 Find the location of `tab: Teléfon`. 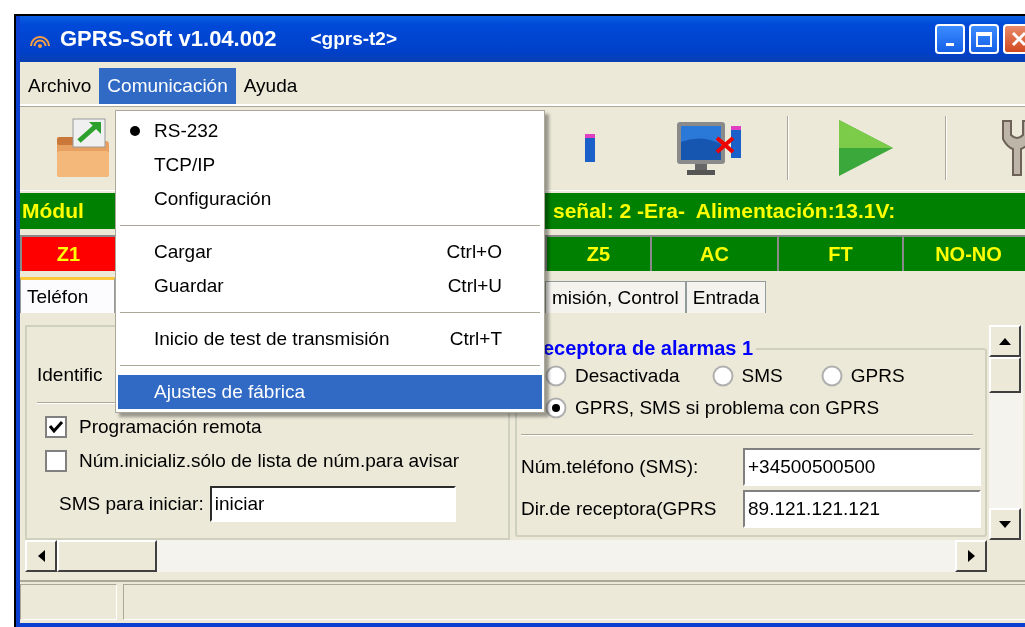

tab: Teléfon is located at coordinates (67, 295).